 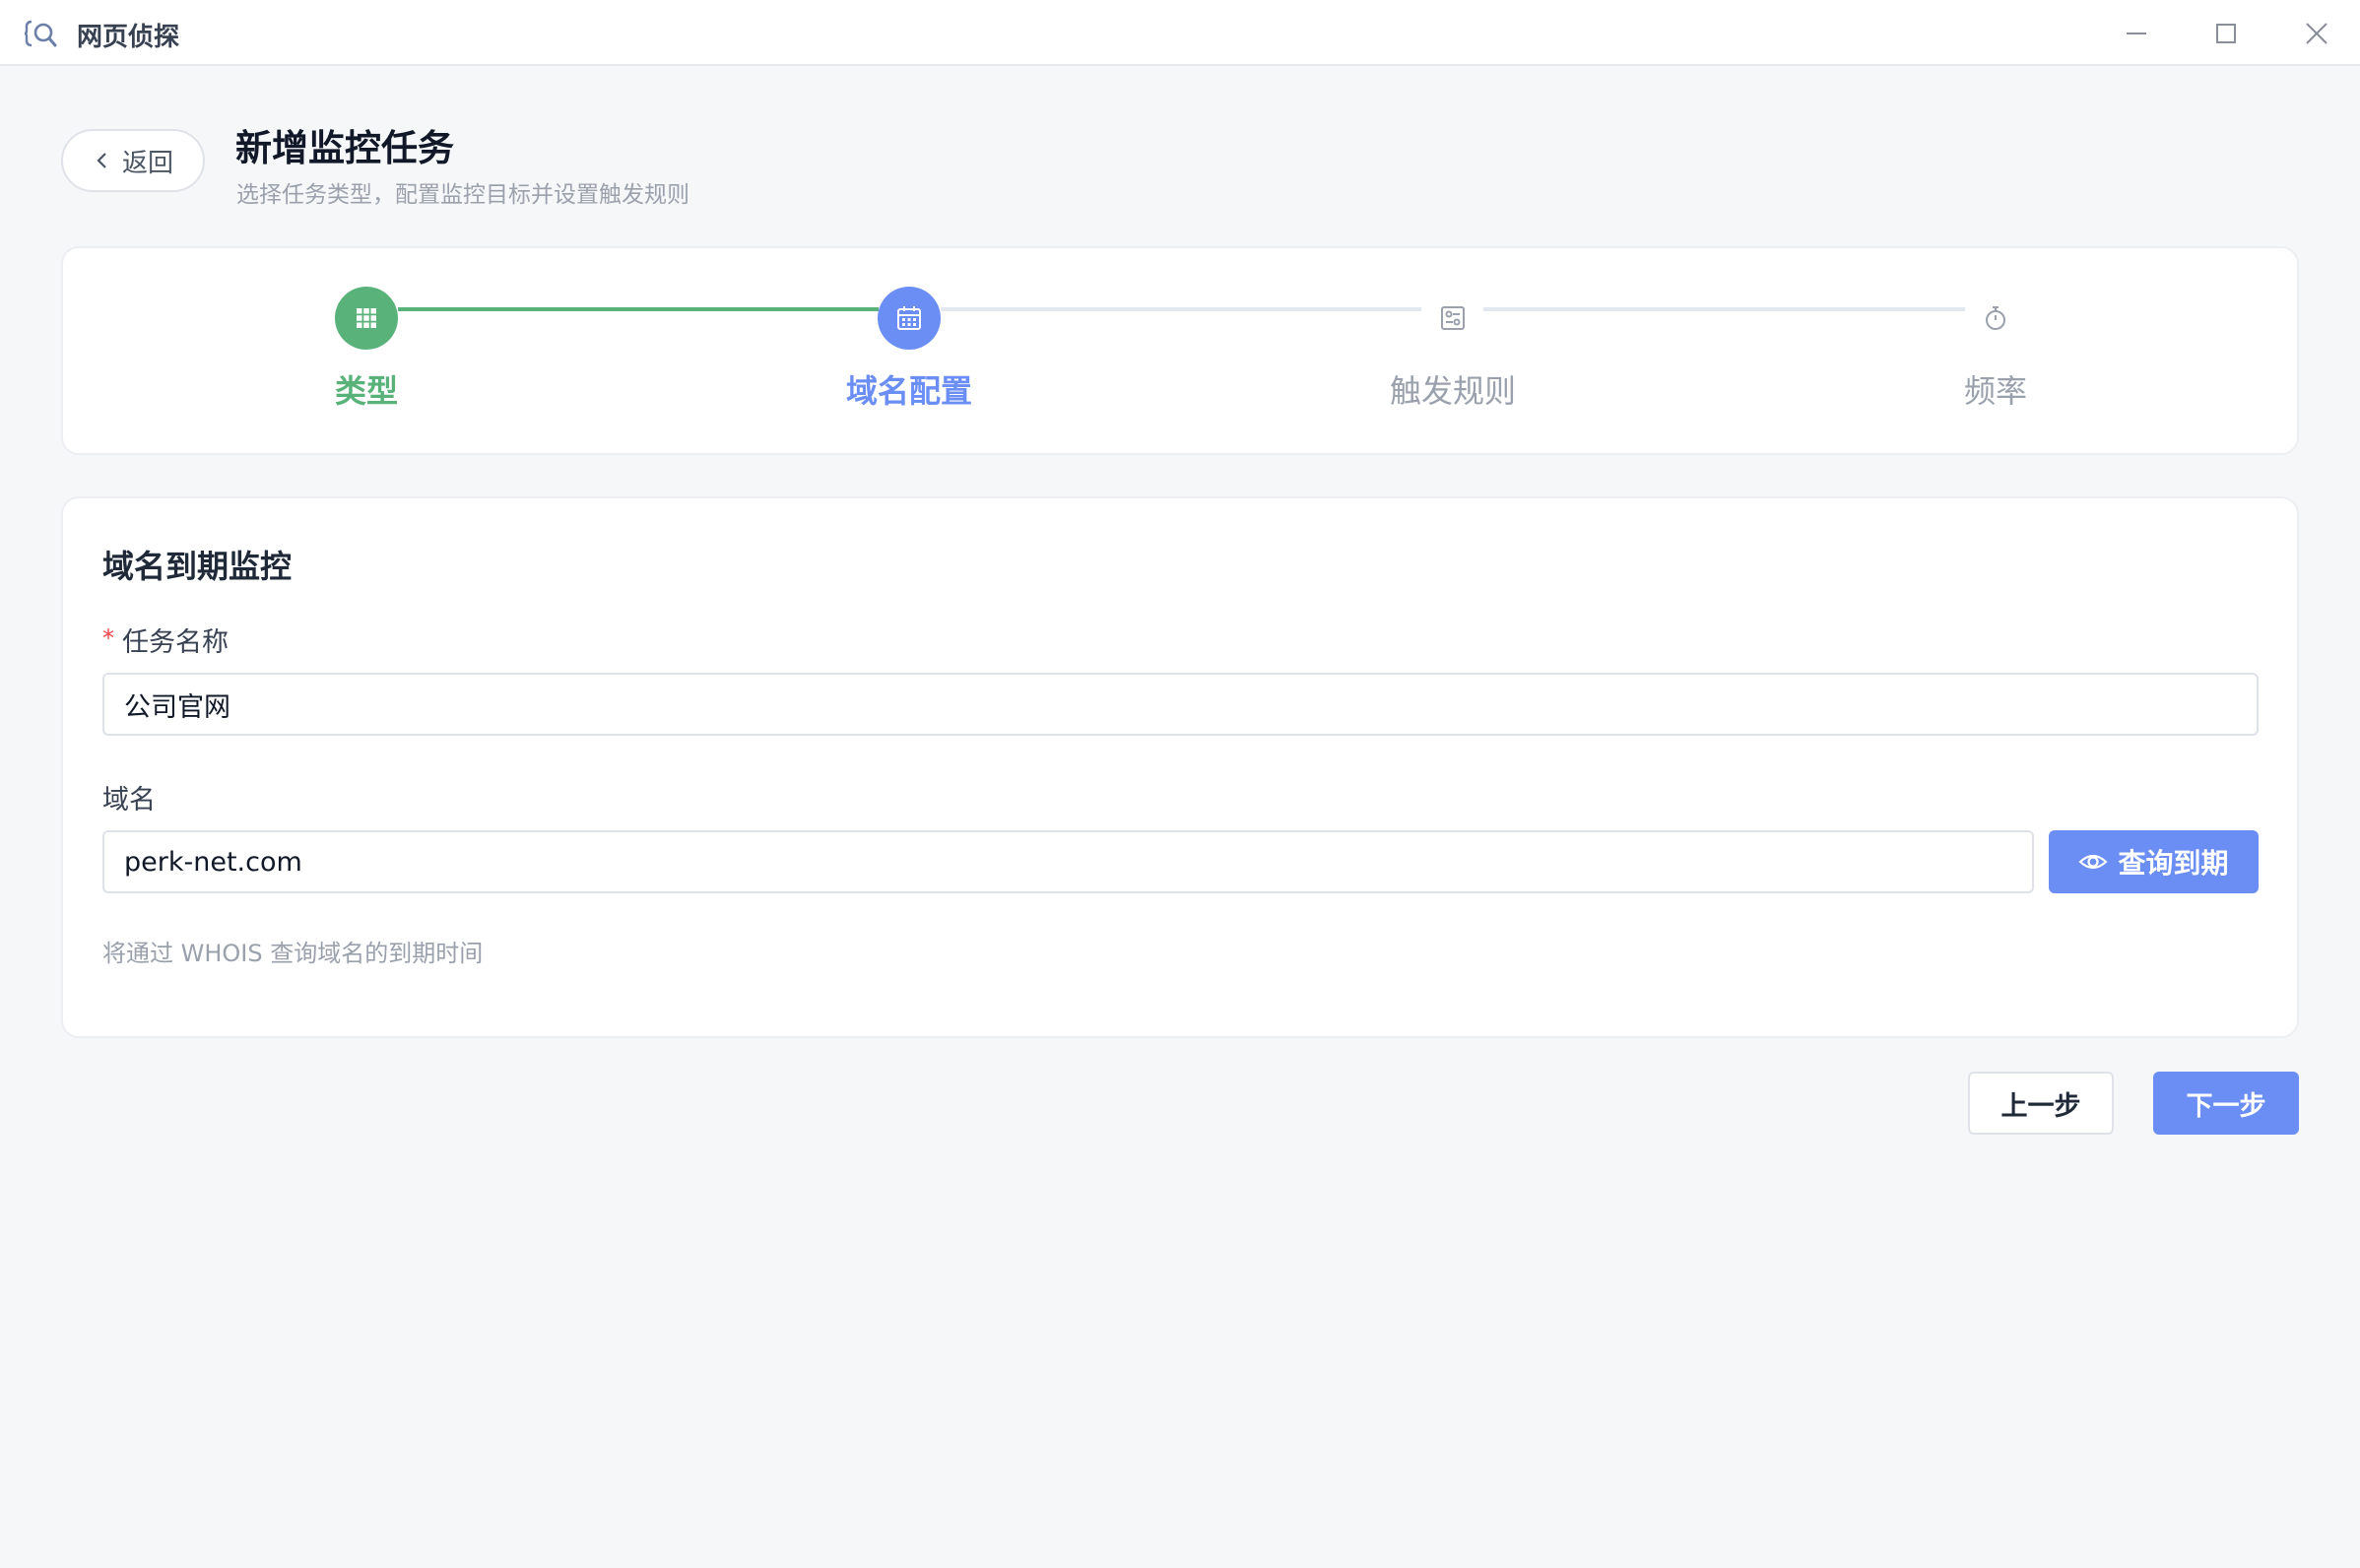 What do you see at coordinates (40, 34) in the screenshot?
I see `app-logo-icon` at bounding box center [40, 34].